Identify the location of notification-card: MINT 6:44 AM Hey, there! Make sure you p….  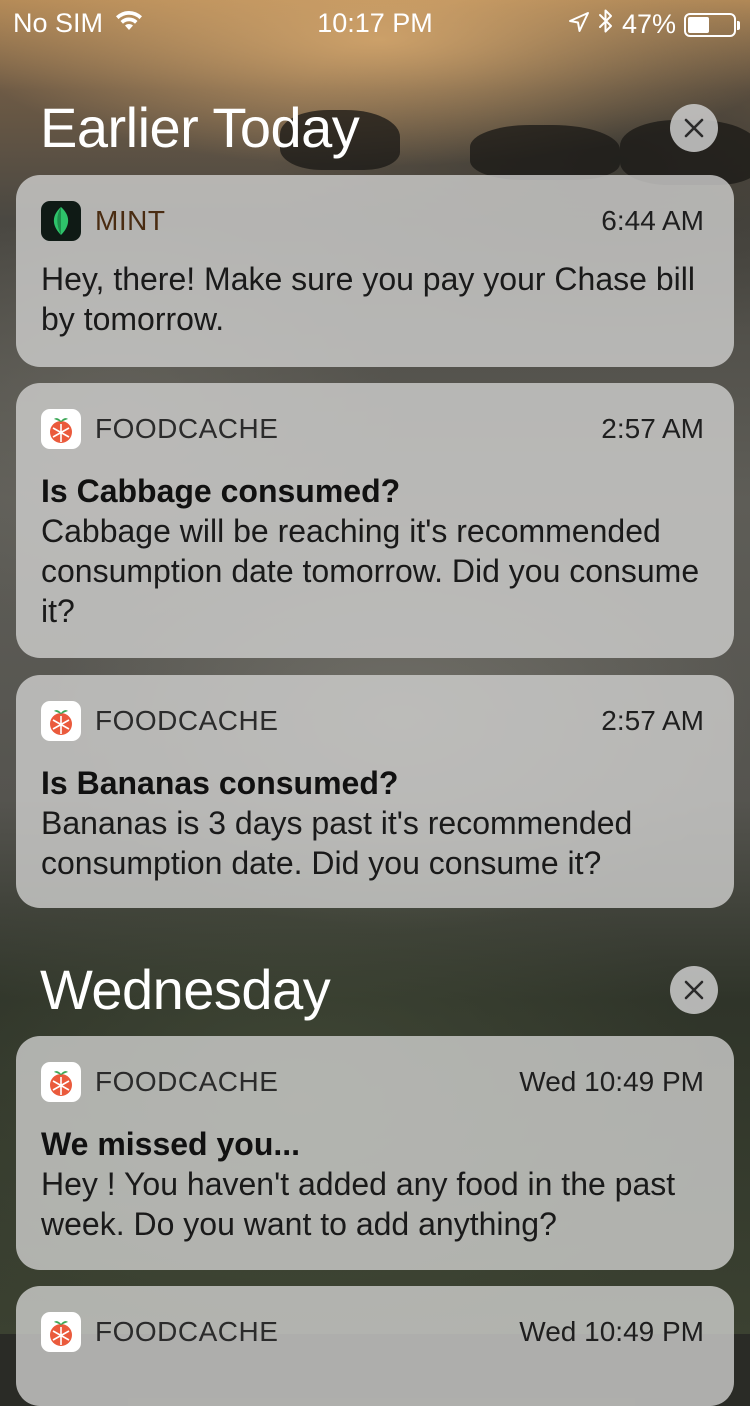
(375, 271).